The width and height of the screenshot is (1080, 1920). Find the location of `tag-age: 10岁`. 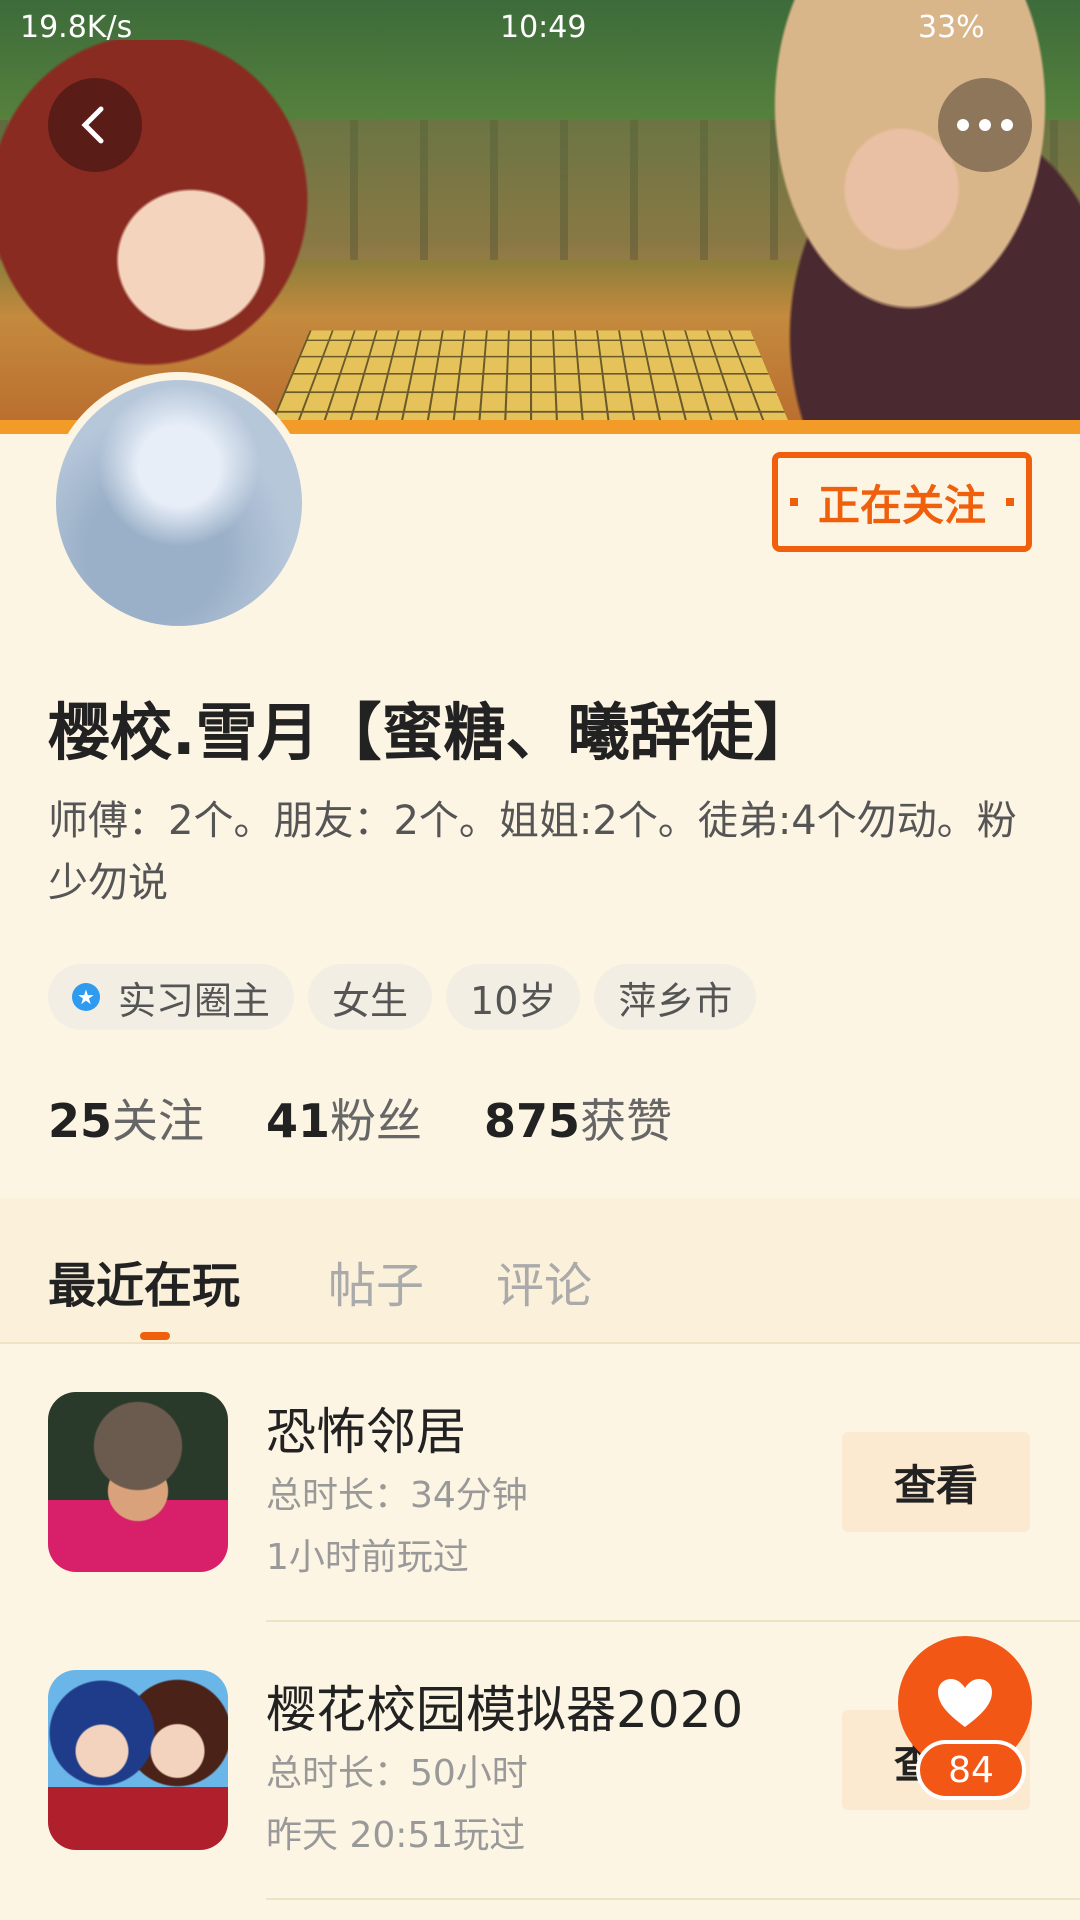

tag-age: 10岁 is located at coordinates (513, 997).